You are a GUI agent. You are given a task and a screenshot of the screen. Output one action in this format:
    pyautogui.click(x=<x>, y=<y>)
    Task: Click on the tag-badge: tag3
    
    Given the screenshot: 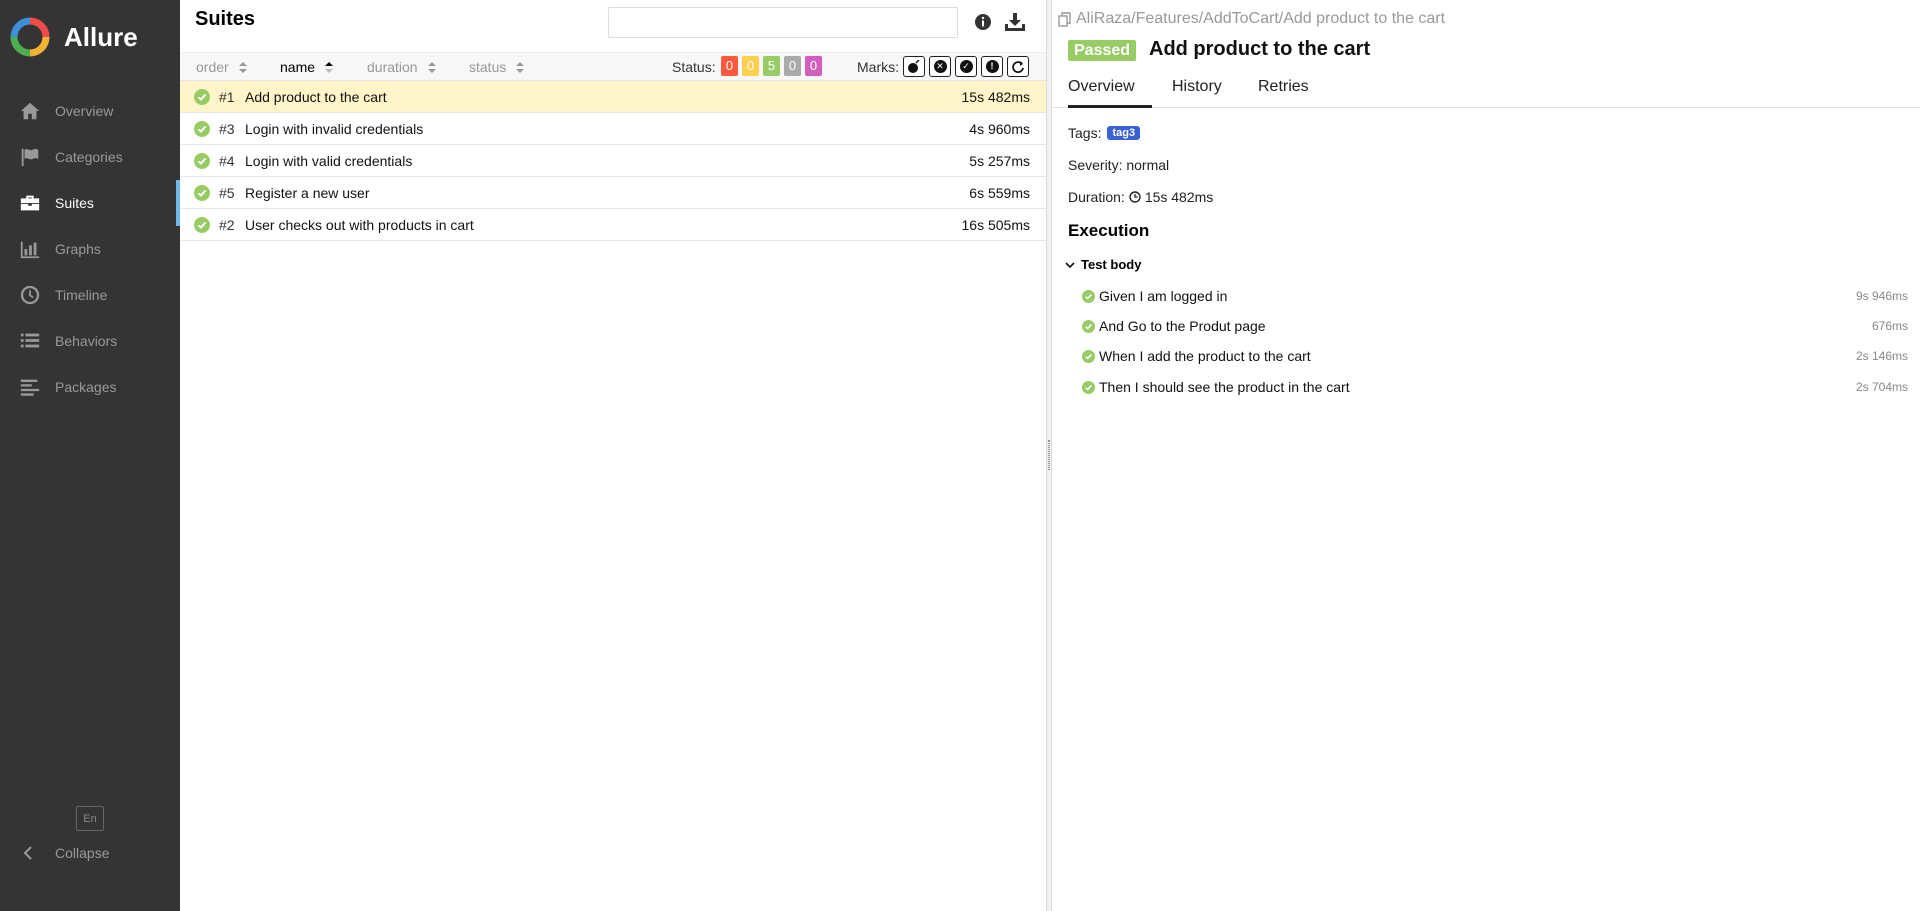 What is the action you would take?
    pyautogui.click(x=1124, y=133)
    